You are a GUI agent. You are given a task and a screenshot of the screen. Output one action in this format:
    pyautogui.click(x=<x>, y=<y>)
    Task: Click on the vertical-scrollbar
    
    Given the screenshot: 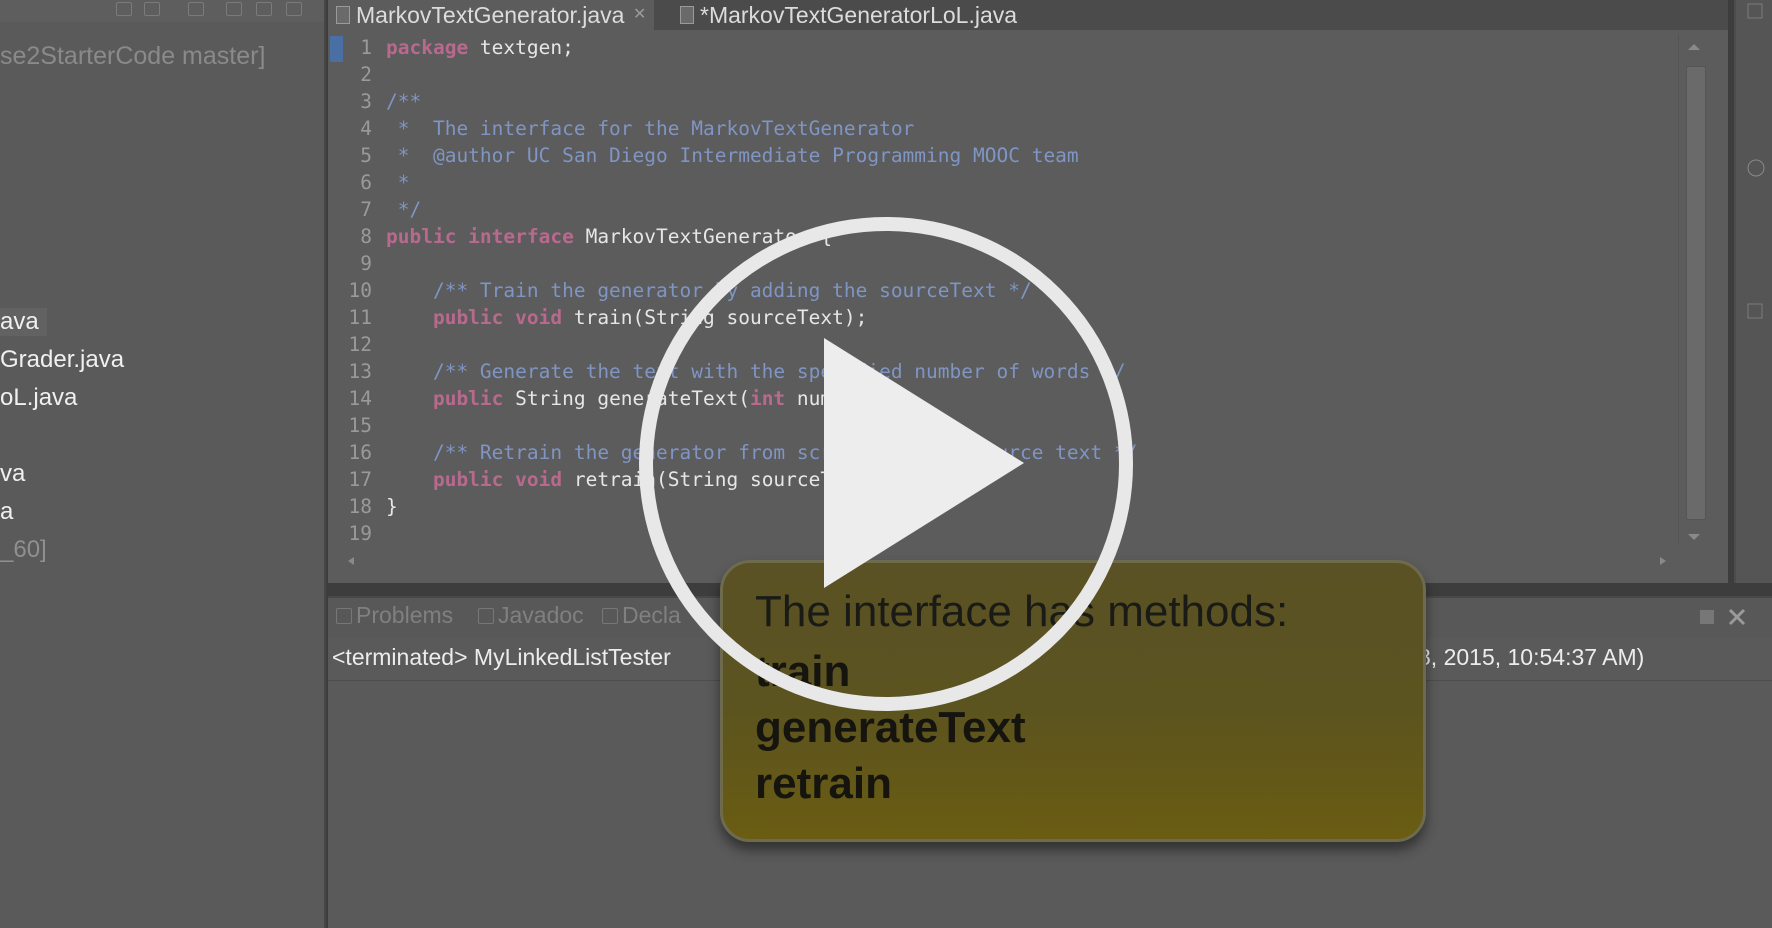 What is the action you would take?
    pyautogui.click(x=1693, y=289)
    